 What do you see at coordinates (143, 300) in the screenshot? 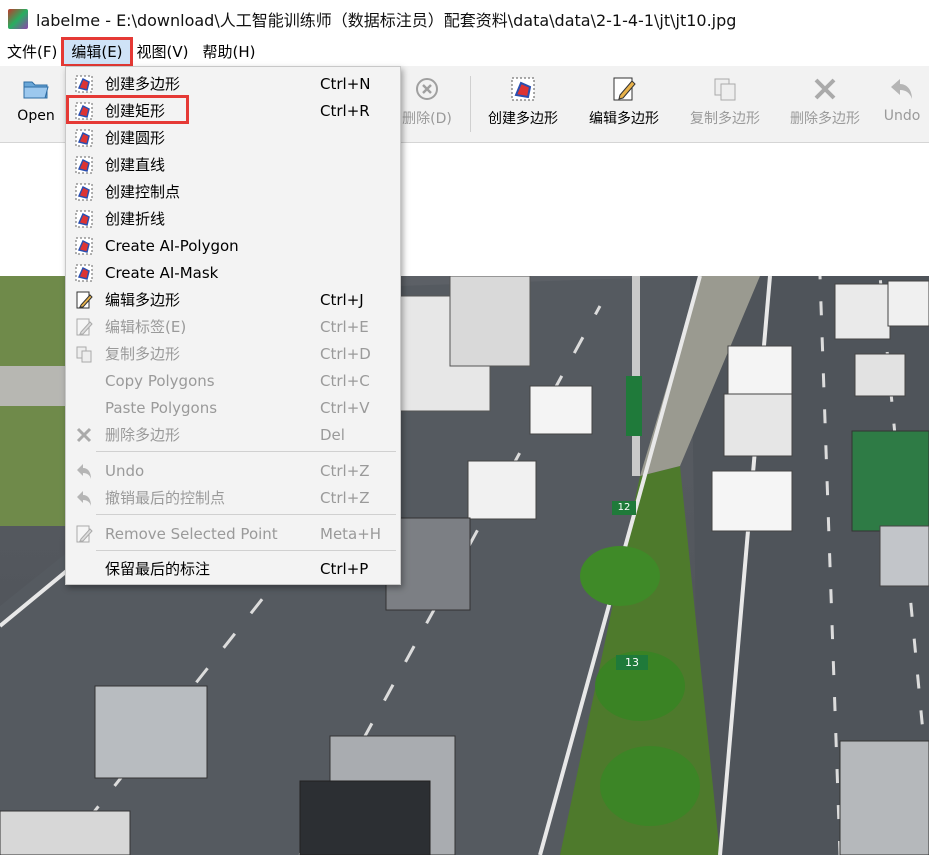
I see `menu-item-label: 编辑多边形` at bounding box center [143, 300].